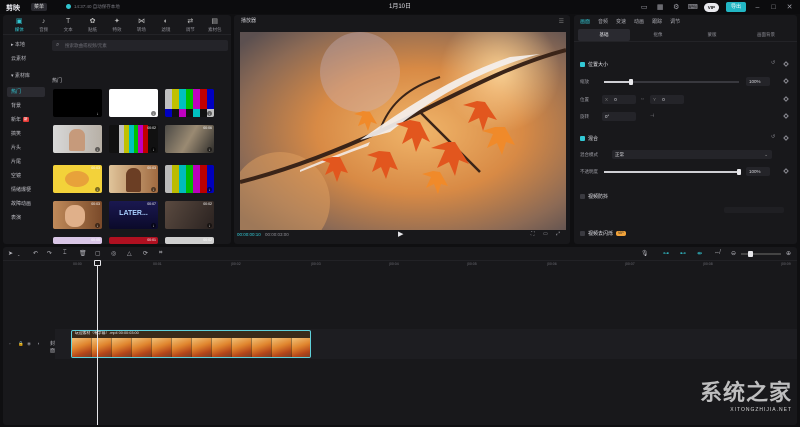 This screenshot has height=427, width=800. I want to click on zoom-out-icon: ⊖, so click(733, 253).